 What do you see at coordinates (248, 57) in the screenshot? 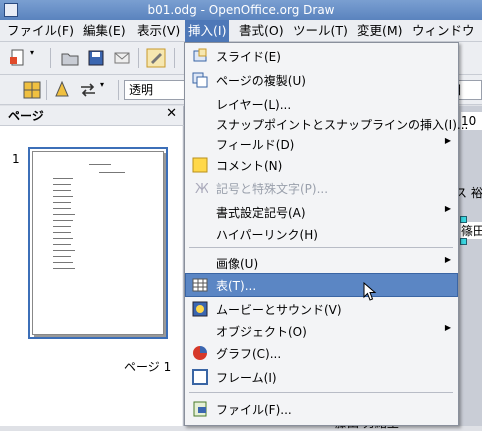
I see `menu-item-label: スライド(E)` at bounding box center [248, 57].